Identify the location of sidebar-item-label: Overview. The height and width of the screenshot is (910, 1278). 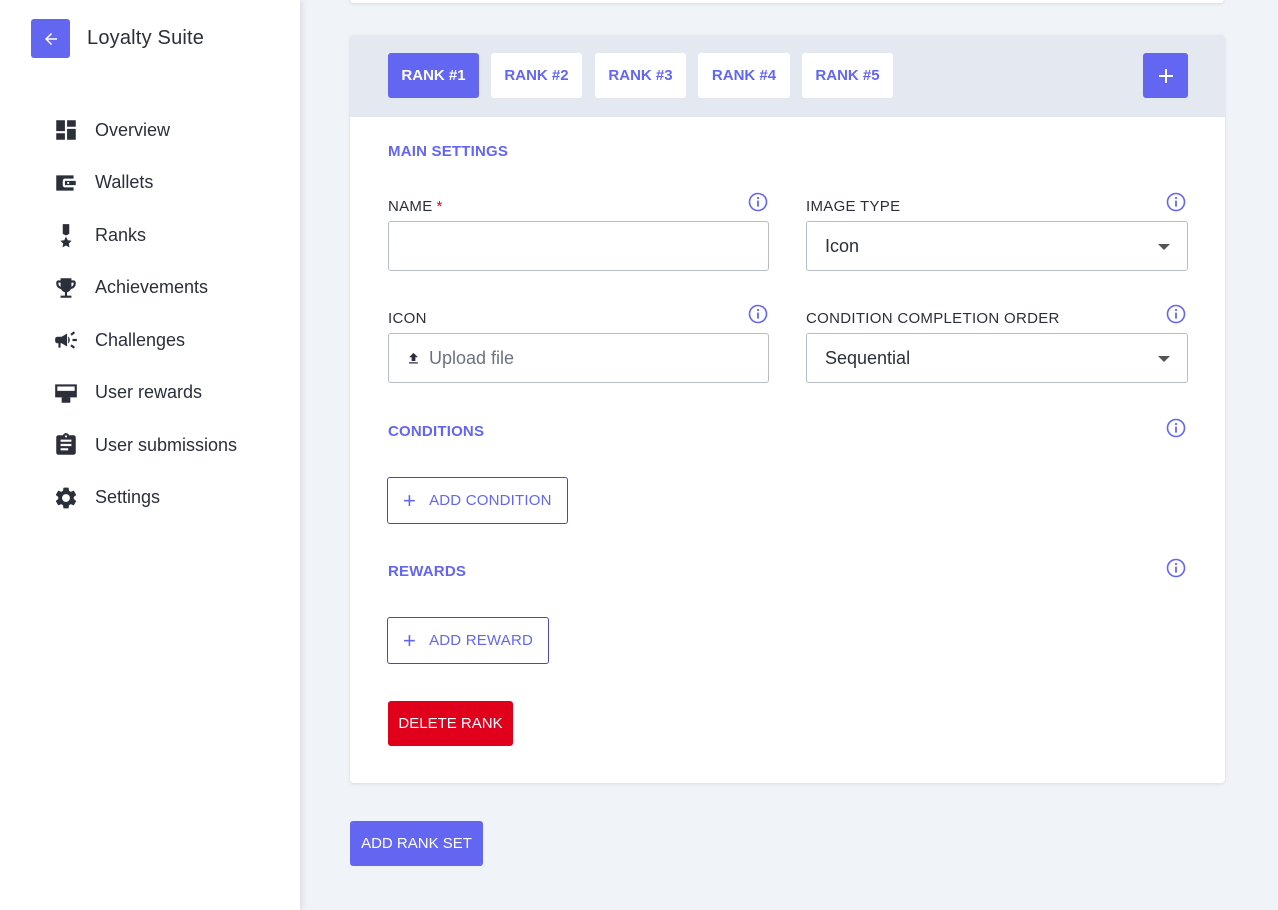
(133, 129).